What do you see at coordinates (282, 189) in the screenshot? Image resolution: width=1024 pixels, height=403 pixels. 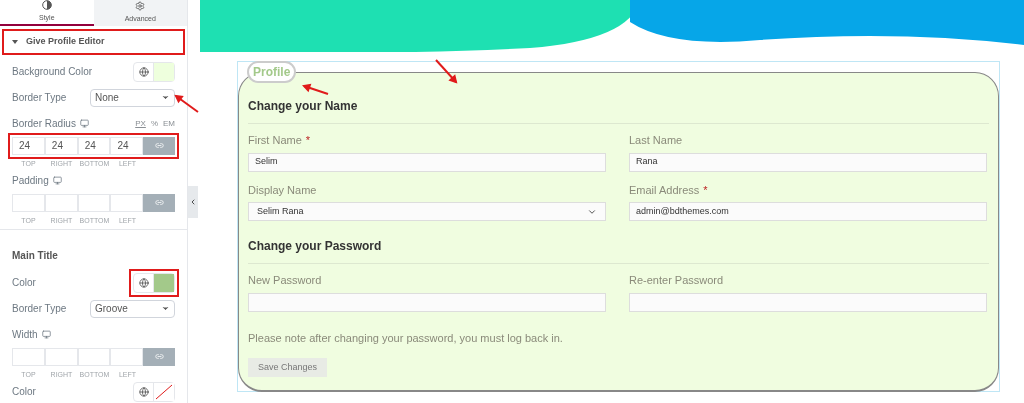 I see `field-label: Display Name` at bounding box center [282, 189].